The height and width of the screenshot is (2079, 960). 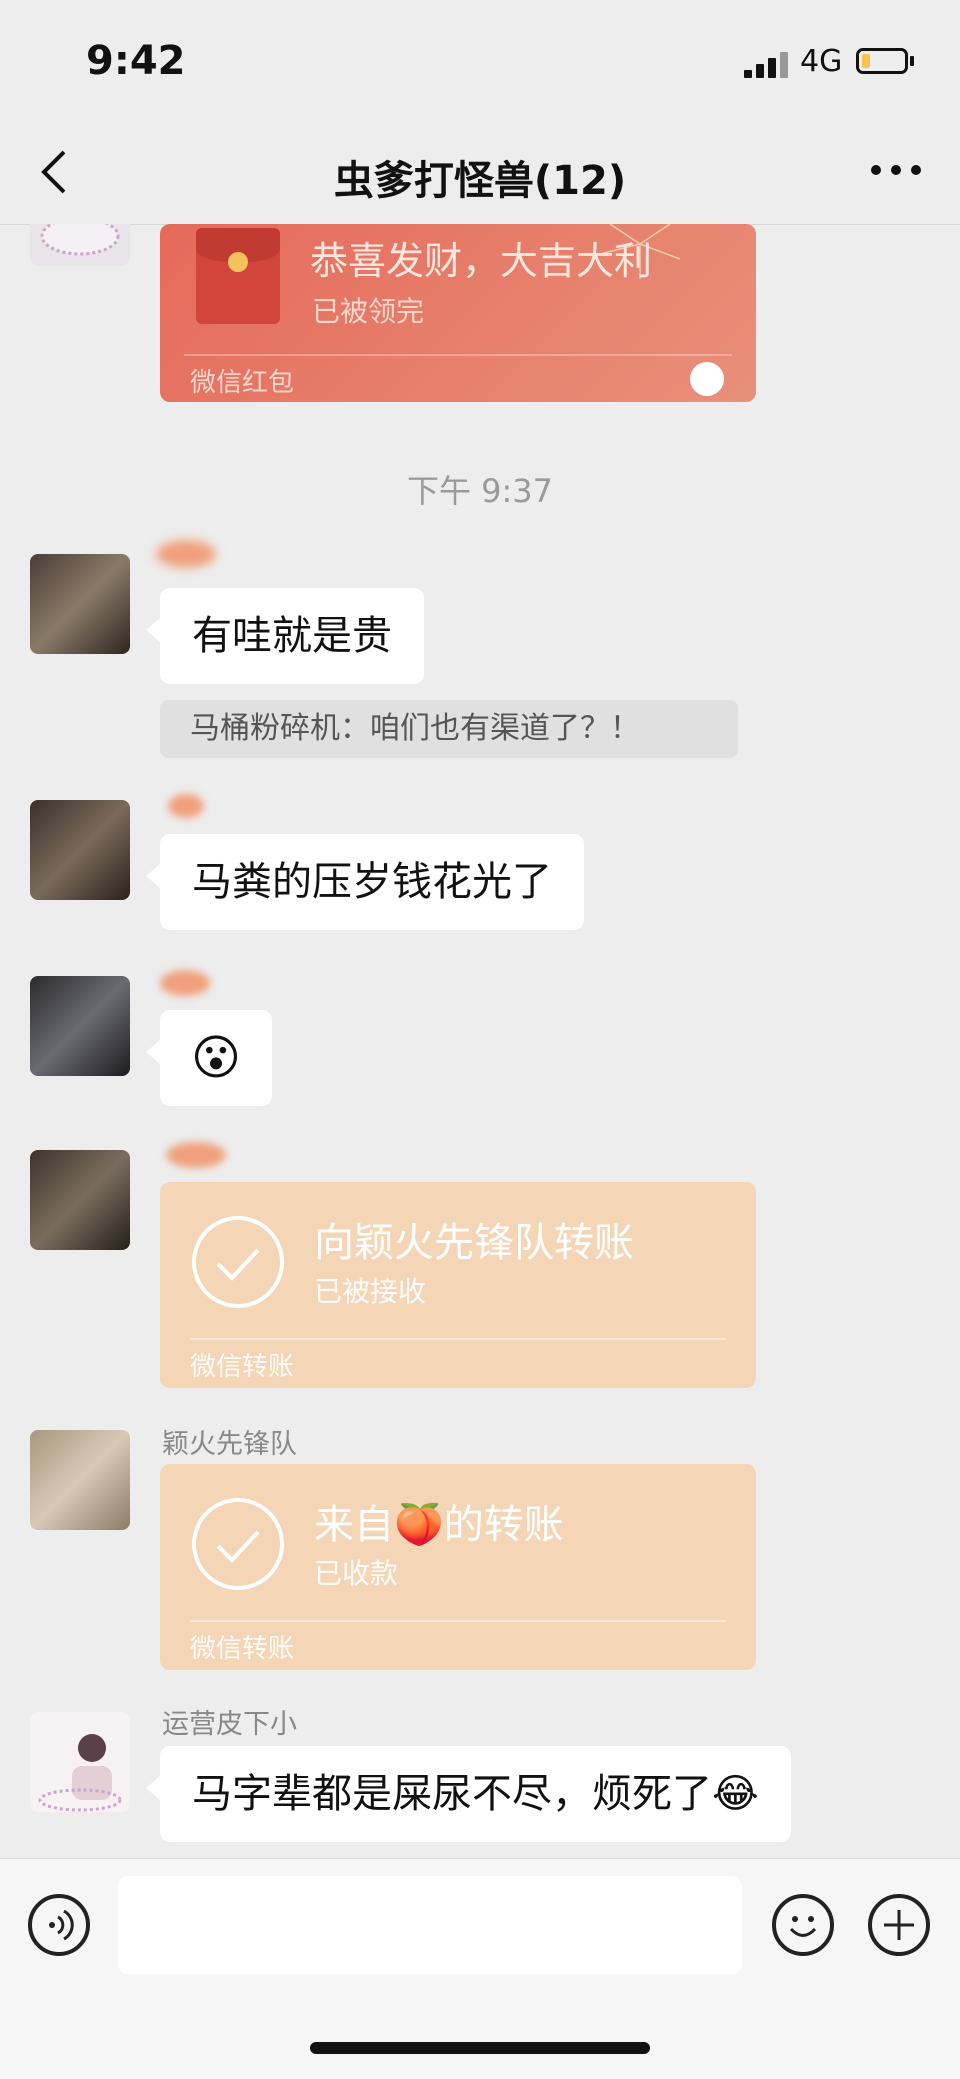 I want to click on more-icon, so click(x=896, y=170).